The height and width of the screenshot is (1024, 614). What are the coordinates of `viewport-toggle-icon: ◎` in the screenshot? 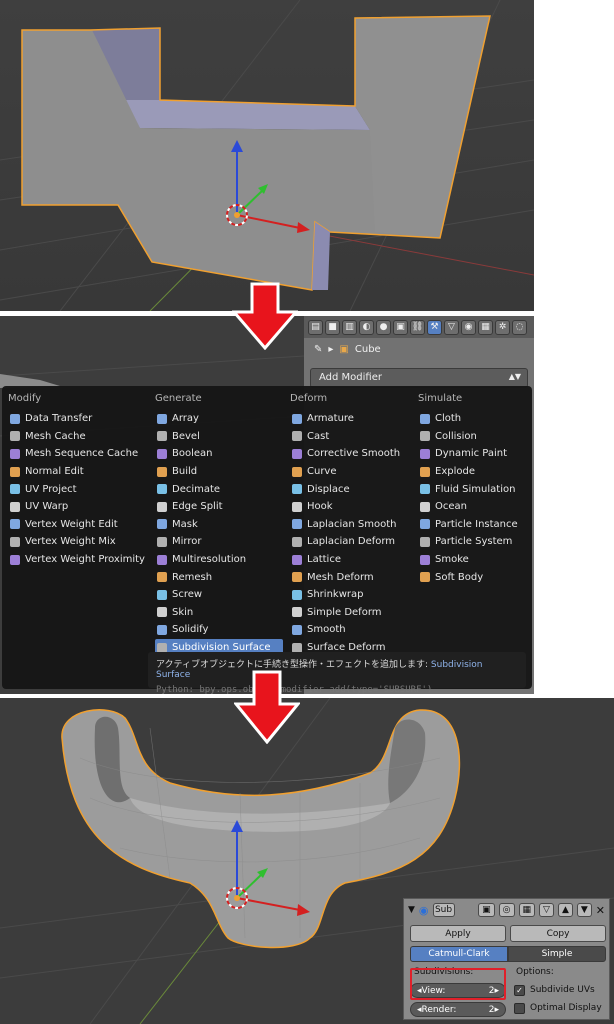 It's located at (506, 910).